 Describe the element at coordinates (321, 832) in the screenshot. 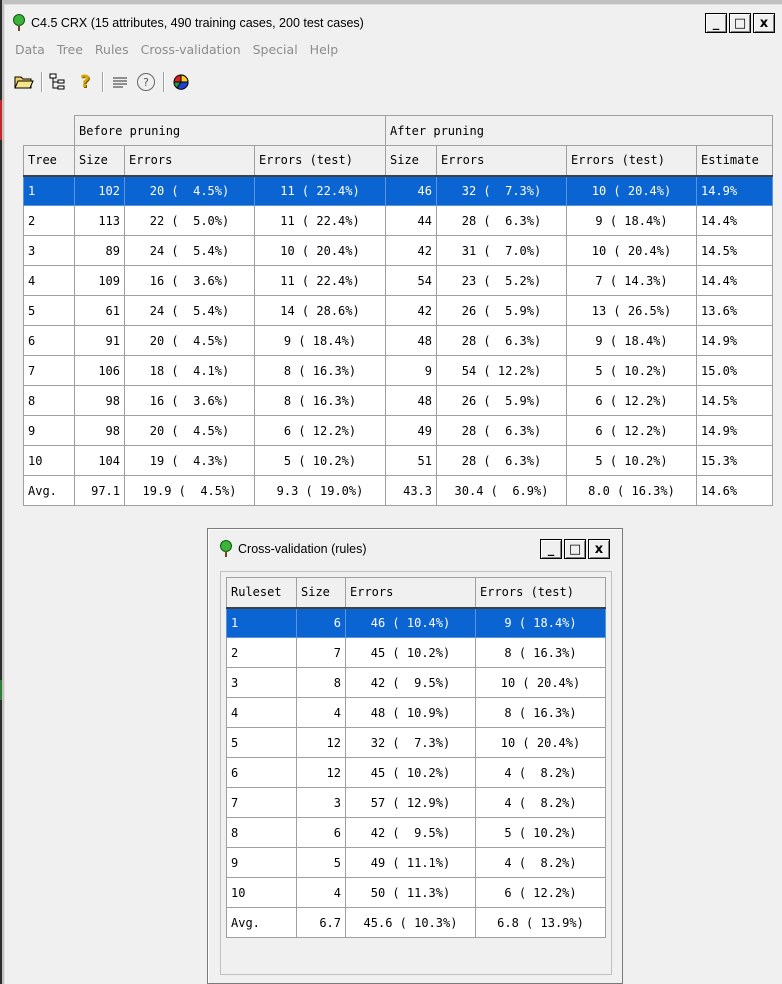

I see `rules-table-cell: 6` at that location.